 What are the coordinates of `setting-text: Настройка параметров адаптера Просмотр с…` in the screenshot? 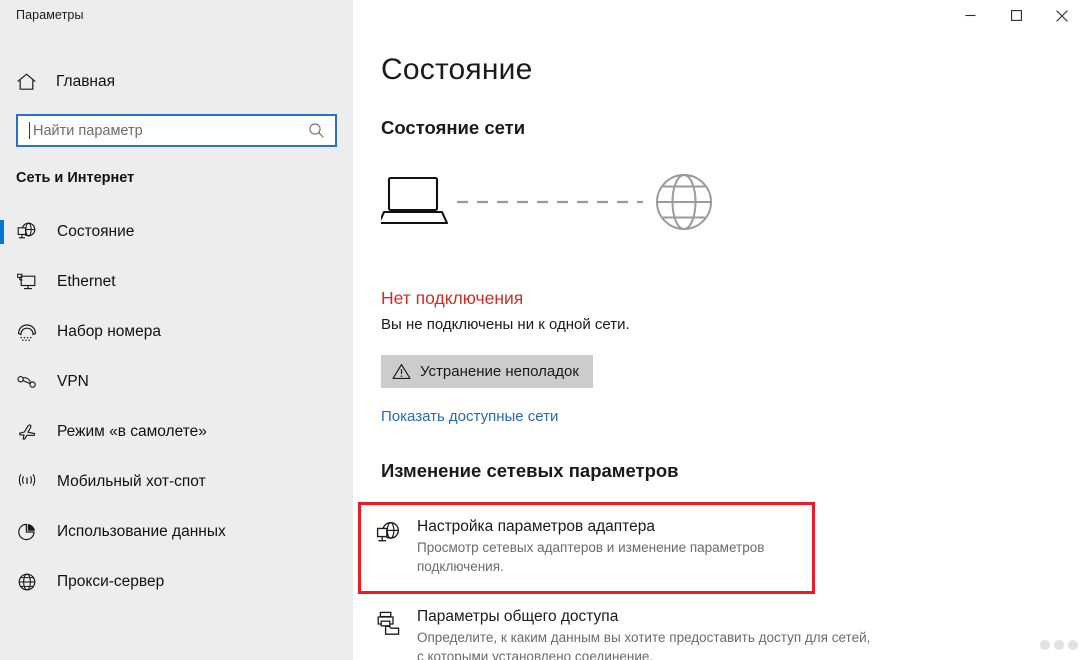 It's located at (611, 547).